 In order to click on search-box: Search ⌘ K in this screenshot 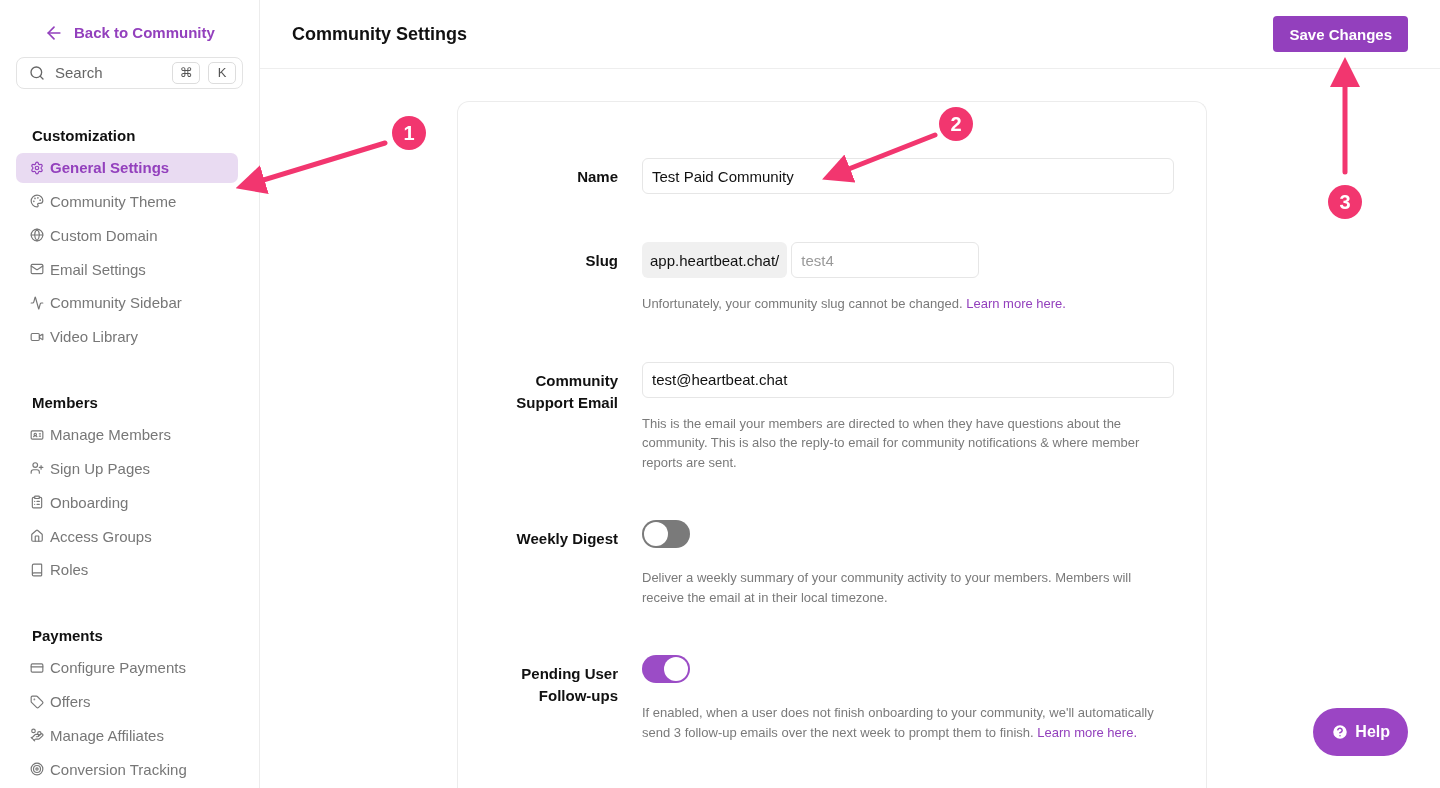, I will do `click(129, 72)`.